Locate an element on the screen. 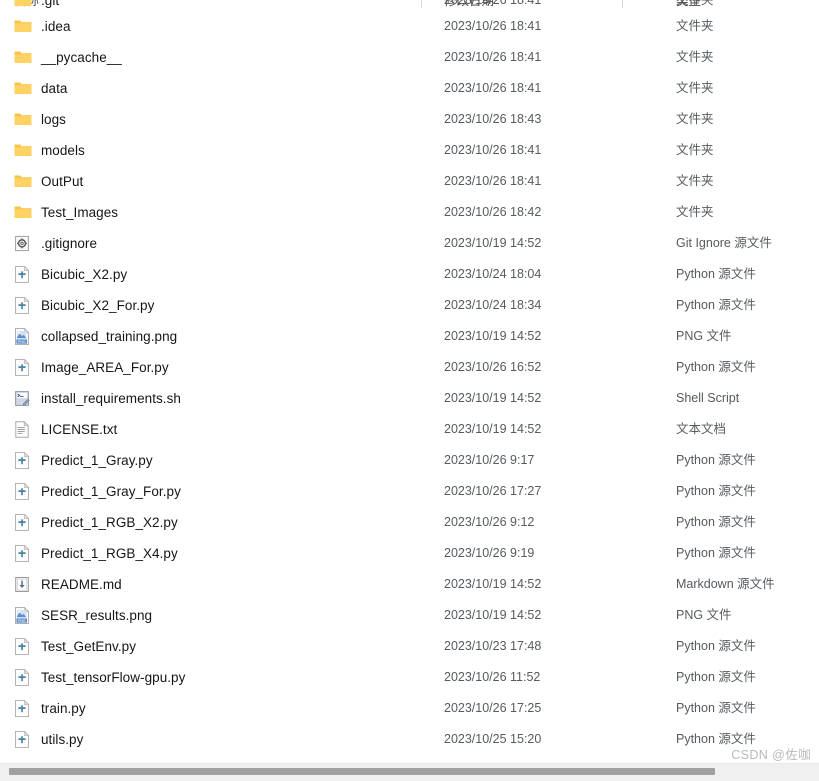  file-name-cell: Bicubic_X2.py is located at coordinates (70, 274).